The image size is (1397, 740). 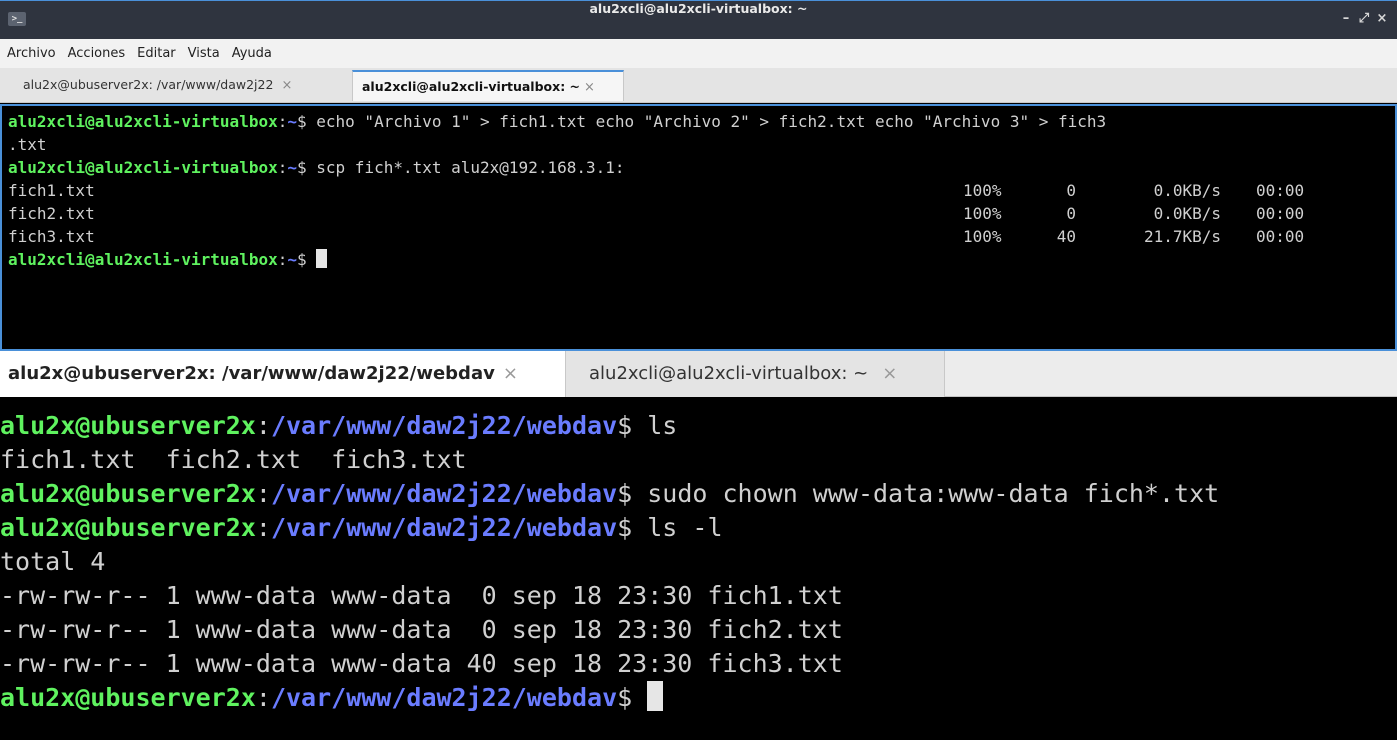 I want to click on transfer-file: fich2.txt, so click(x=51, y=213).